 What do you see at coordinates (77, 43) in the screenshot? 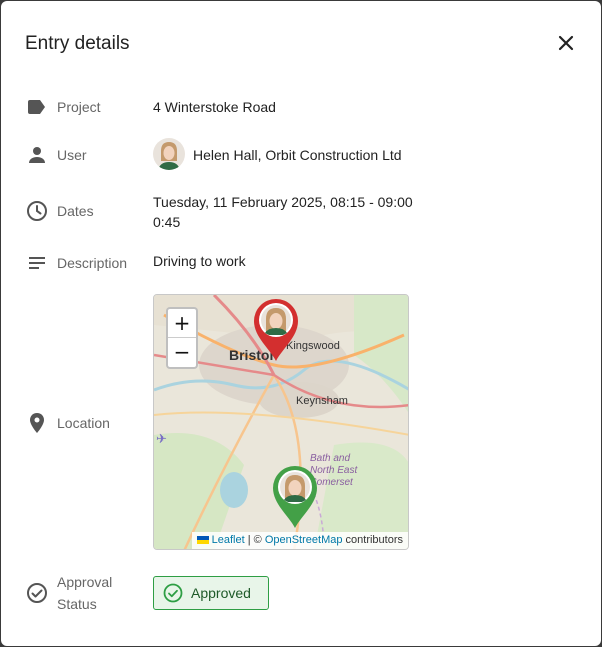
I see `dialog-title: Entry details` at bounding box center [77, 43].